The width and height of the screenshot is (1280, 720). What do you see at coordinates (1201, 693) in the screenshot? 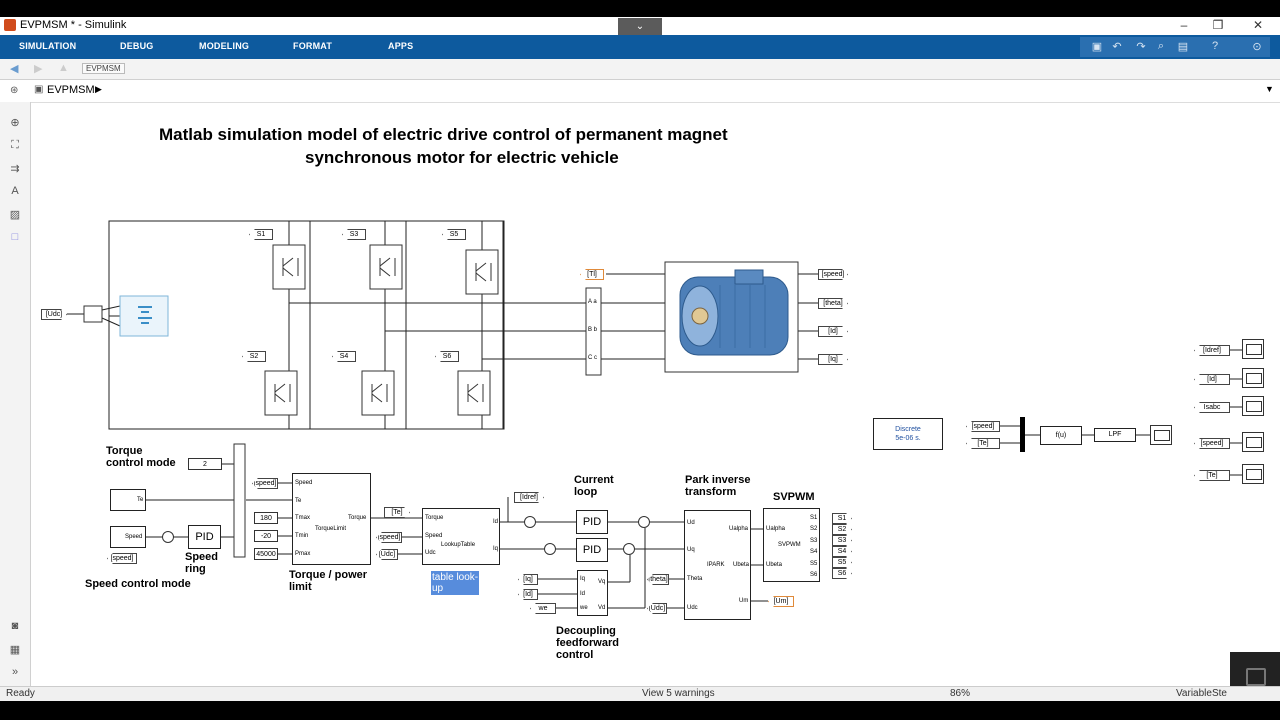
I see `status-solver: VariableSte` at bounding box center [1201, 693].